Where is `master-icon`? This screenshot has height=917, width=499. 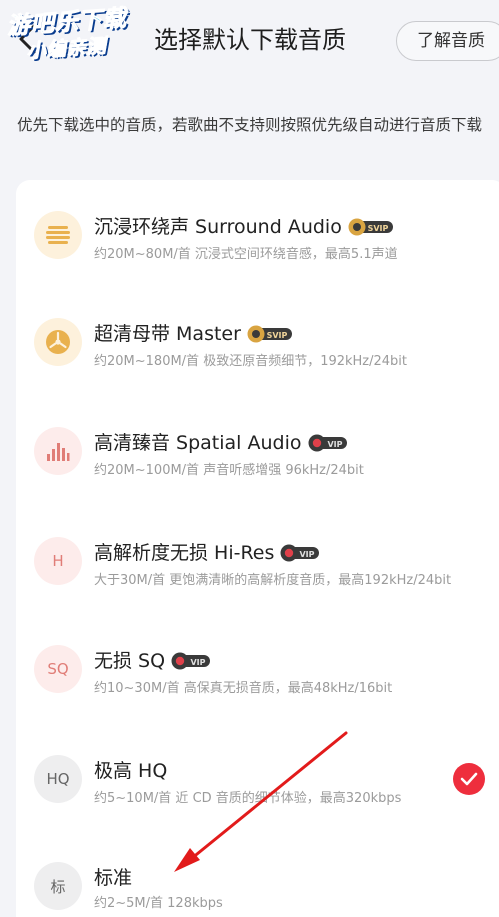
master-icon is located at coordinates (58, 342).